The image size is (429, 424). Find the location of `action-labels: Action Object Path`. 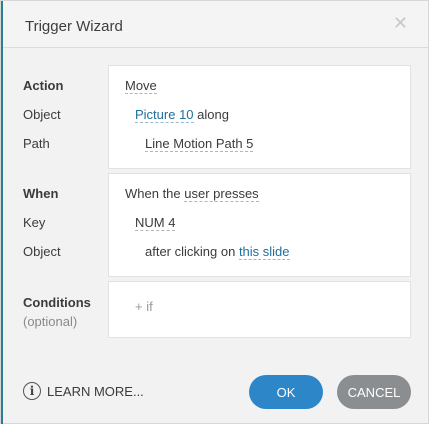

action-labels: Action Object Path is located at coordinates (43, 114).